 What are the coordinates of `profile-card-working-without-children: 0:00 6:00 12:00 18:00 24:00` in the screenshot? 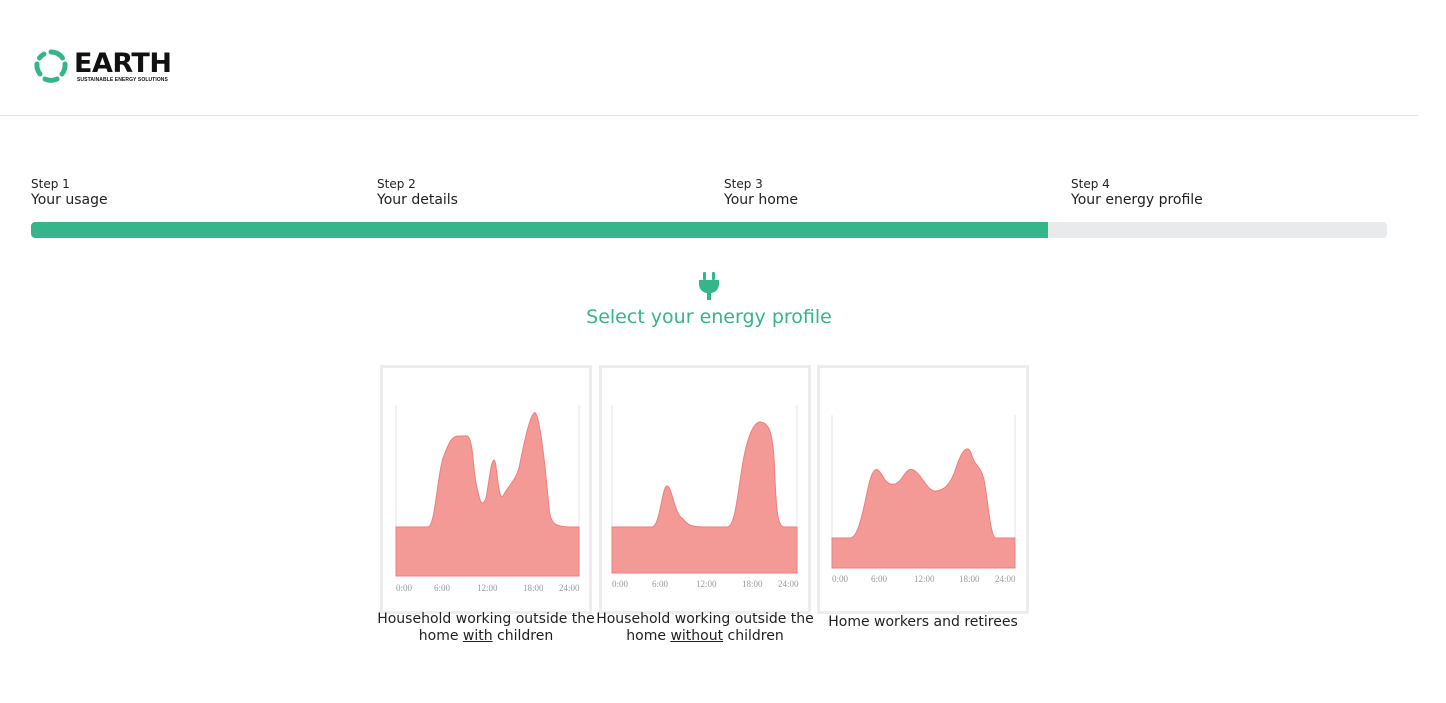 It's located at (705, 489).